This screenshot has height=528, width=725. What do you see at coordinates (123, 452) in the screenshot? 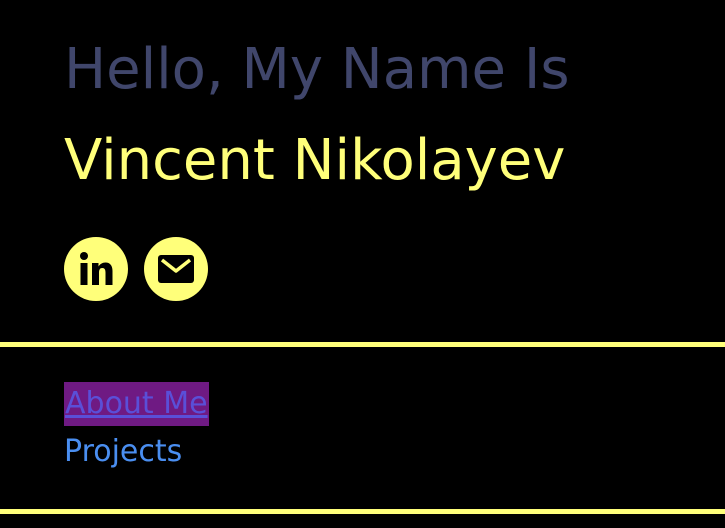
I see `nav-link-projects: Projects` at bounding box center [123, 452].